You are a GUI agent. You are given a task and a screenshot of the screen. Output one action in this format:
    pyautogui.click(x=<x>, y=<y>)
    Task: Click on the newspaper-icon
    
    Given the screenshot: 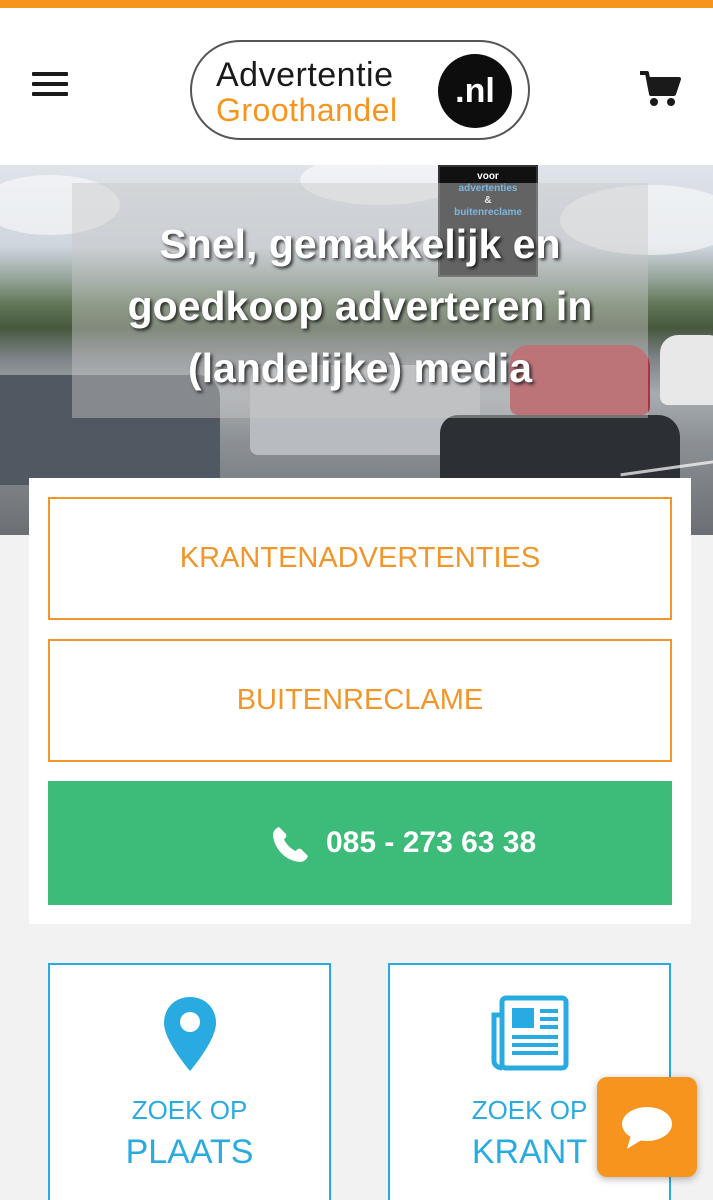 What is the action you would take?
    pyautogui.click(x=529, y=1033)
    